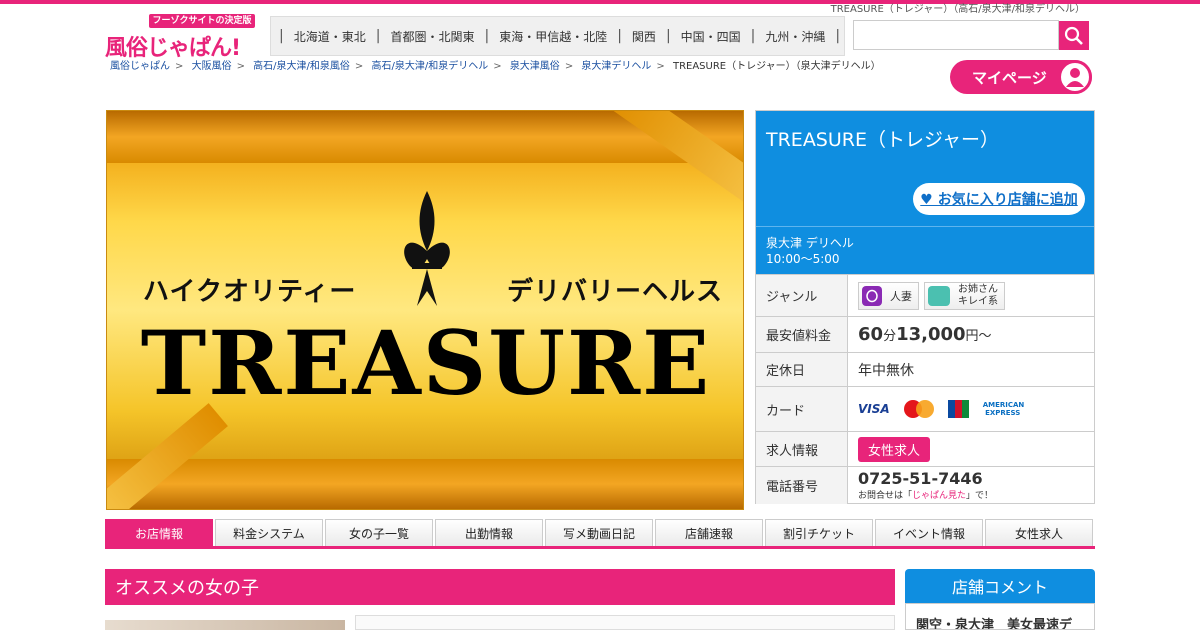 The image size is (1200, 630). Describe the element at coordinates (925, 369) in the screenshot. I see `holiday-row: 定休日 年中無休` at that location.